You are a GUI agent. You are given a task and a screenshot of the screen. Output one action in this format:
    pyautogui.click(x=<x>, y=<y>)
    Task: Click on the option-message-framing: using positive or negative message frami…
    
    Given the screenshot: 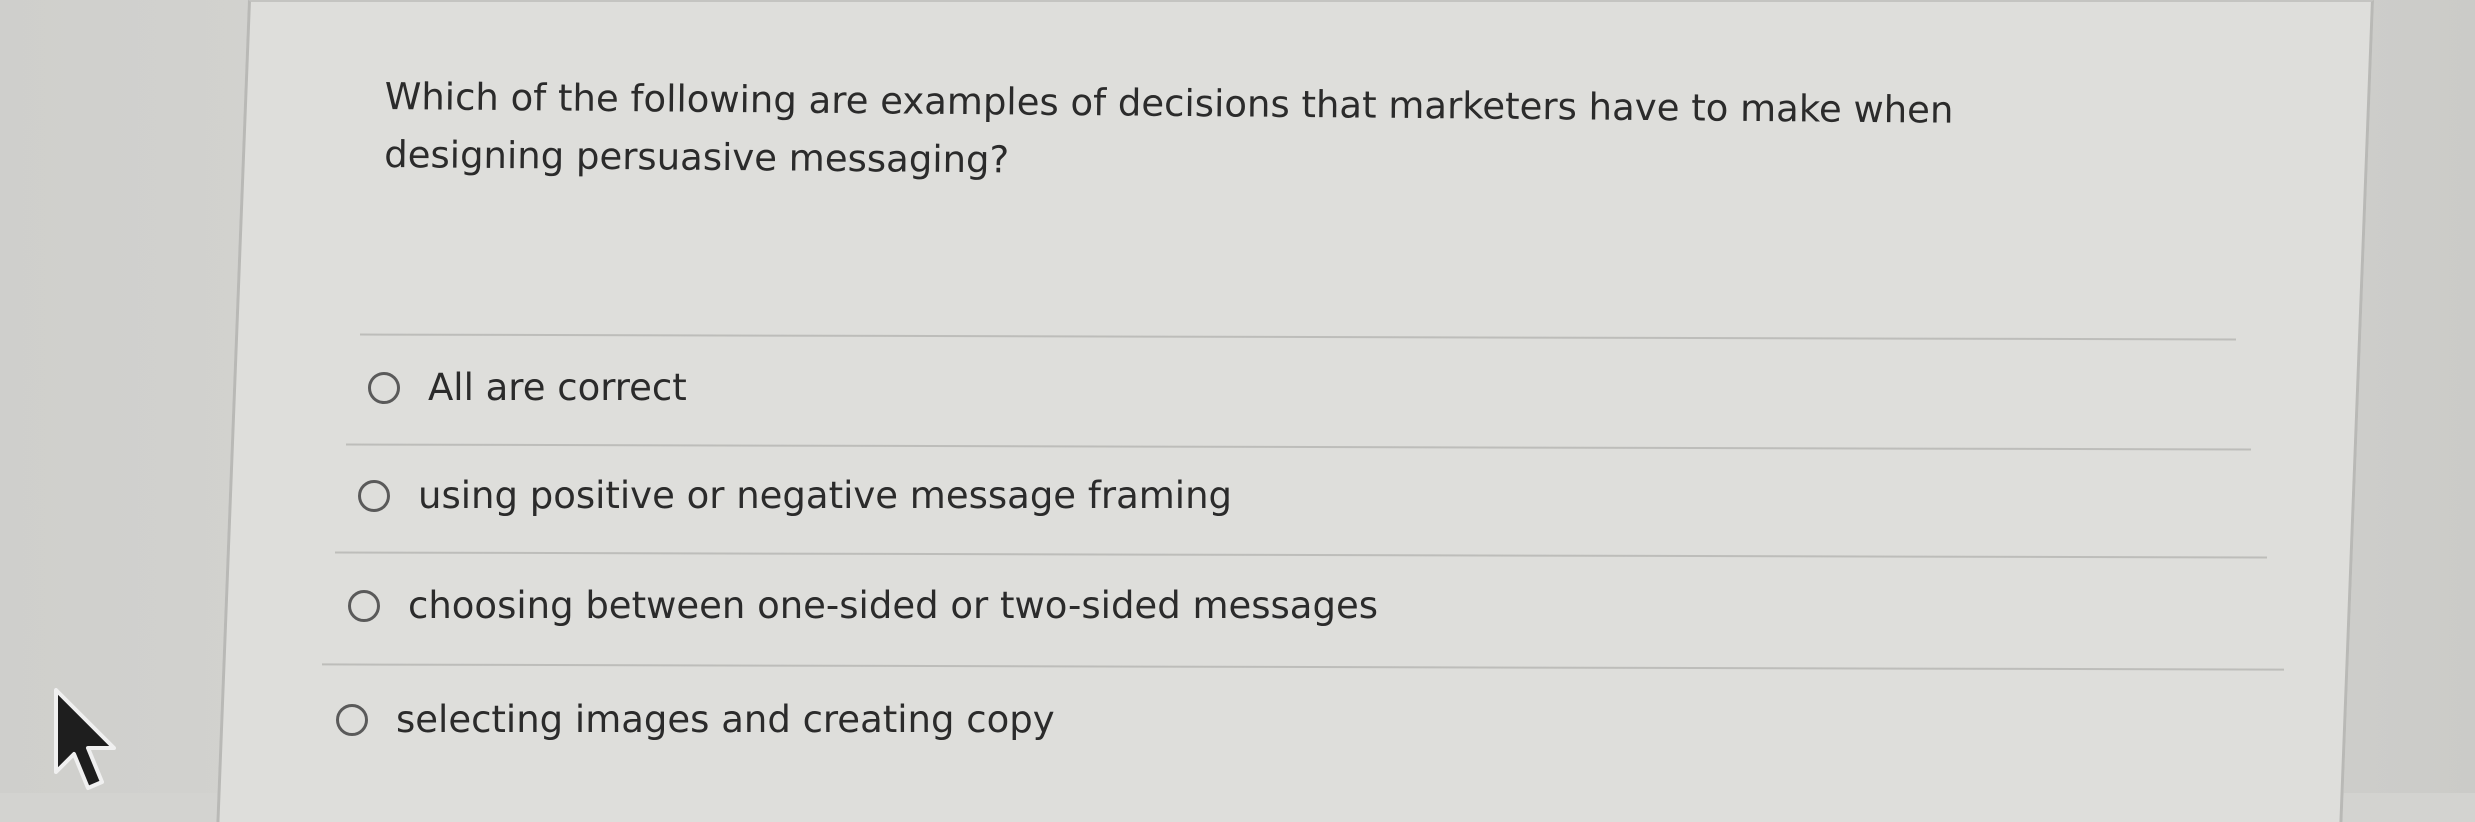 What is the action you would take?
    pyautogui.click(x=795, y=495)
    